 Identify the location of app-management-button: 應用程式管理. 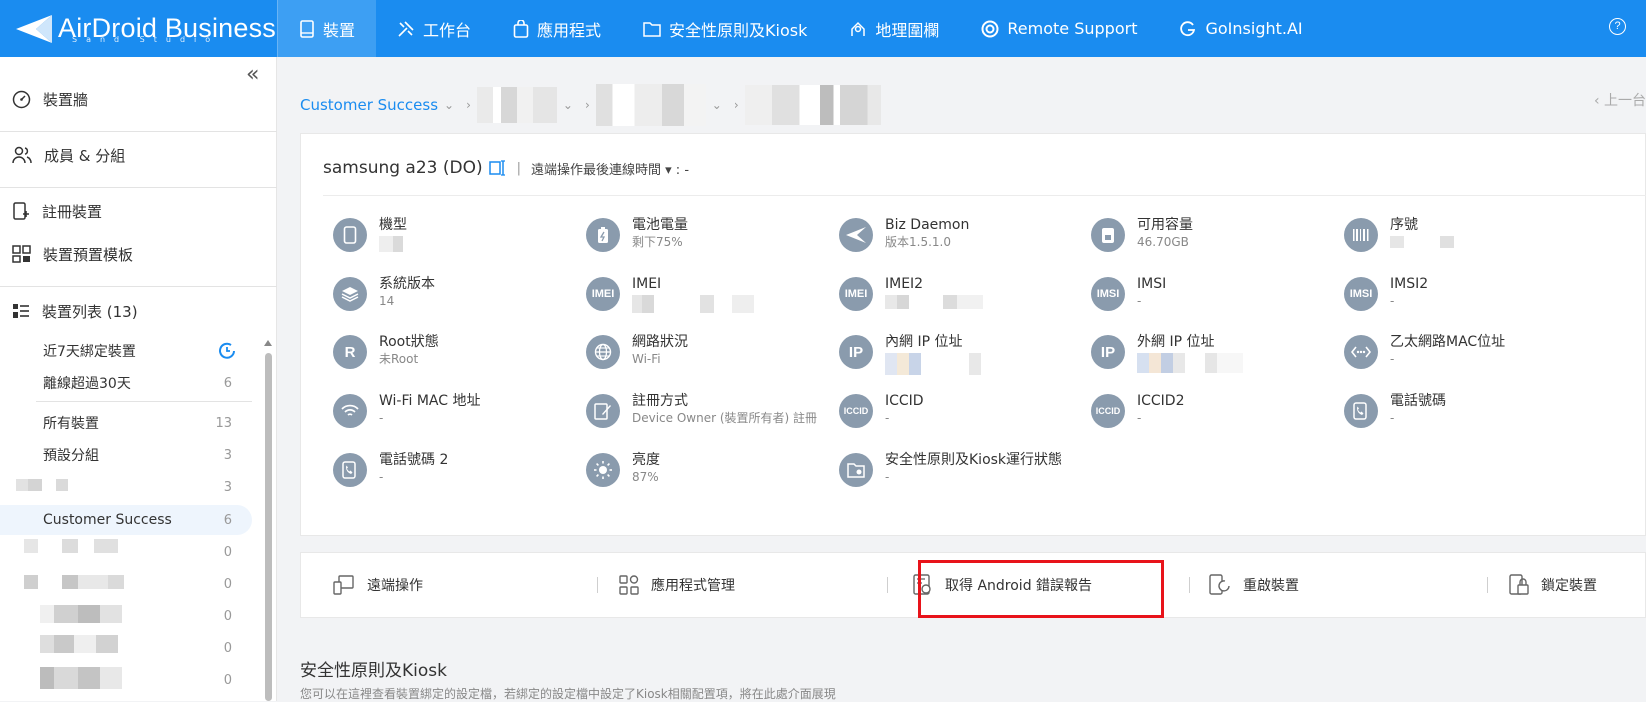
(677, 585).